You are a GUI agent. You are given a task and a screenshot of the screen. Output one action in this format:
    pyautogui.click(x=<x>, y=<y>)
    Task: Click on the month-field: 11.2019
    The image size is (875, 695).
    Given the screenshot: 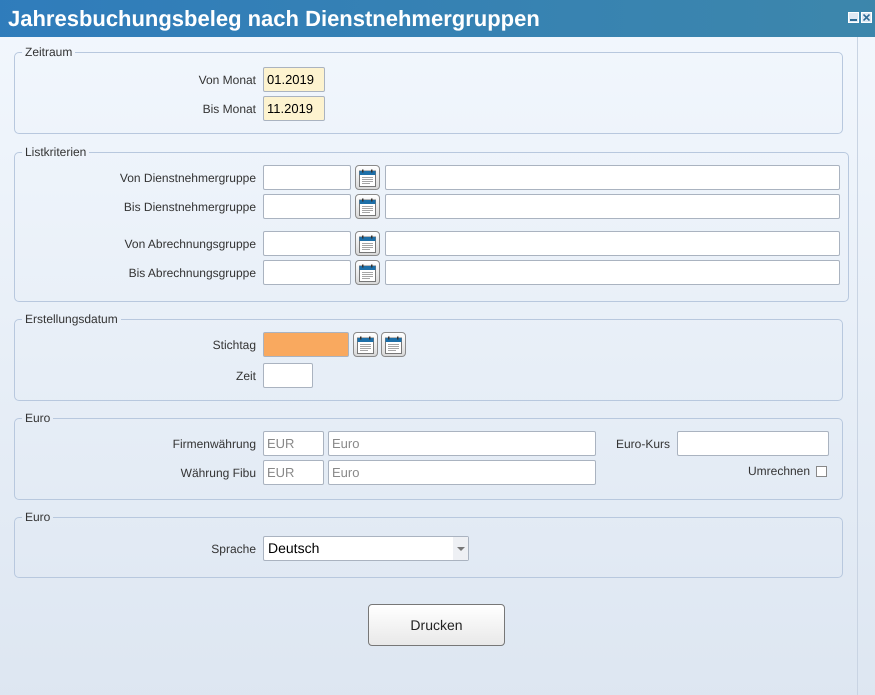 What is the action you would take?
    pyautogui.click(x=294, y=108)
    